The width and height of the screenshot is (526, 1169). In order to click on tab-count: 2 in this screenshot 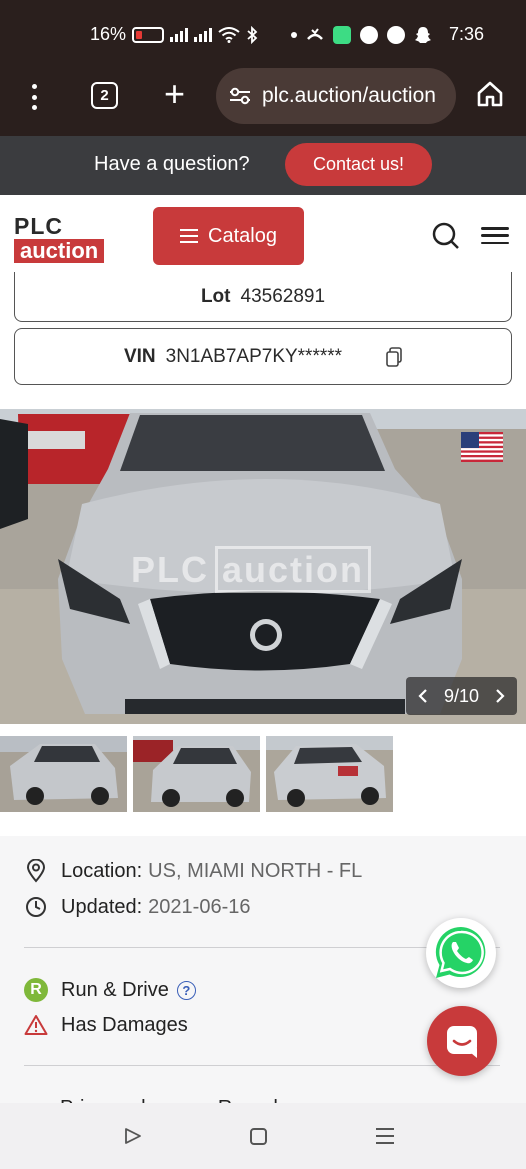, I will do `click(104, 95)`.